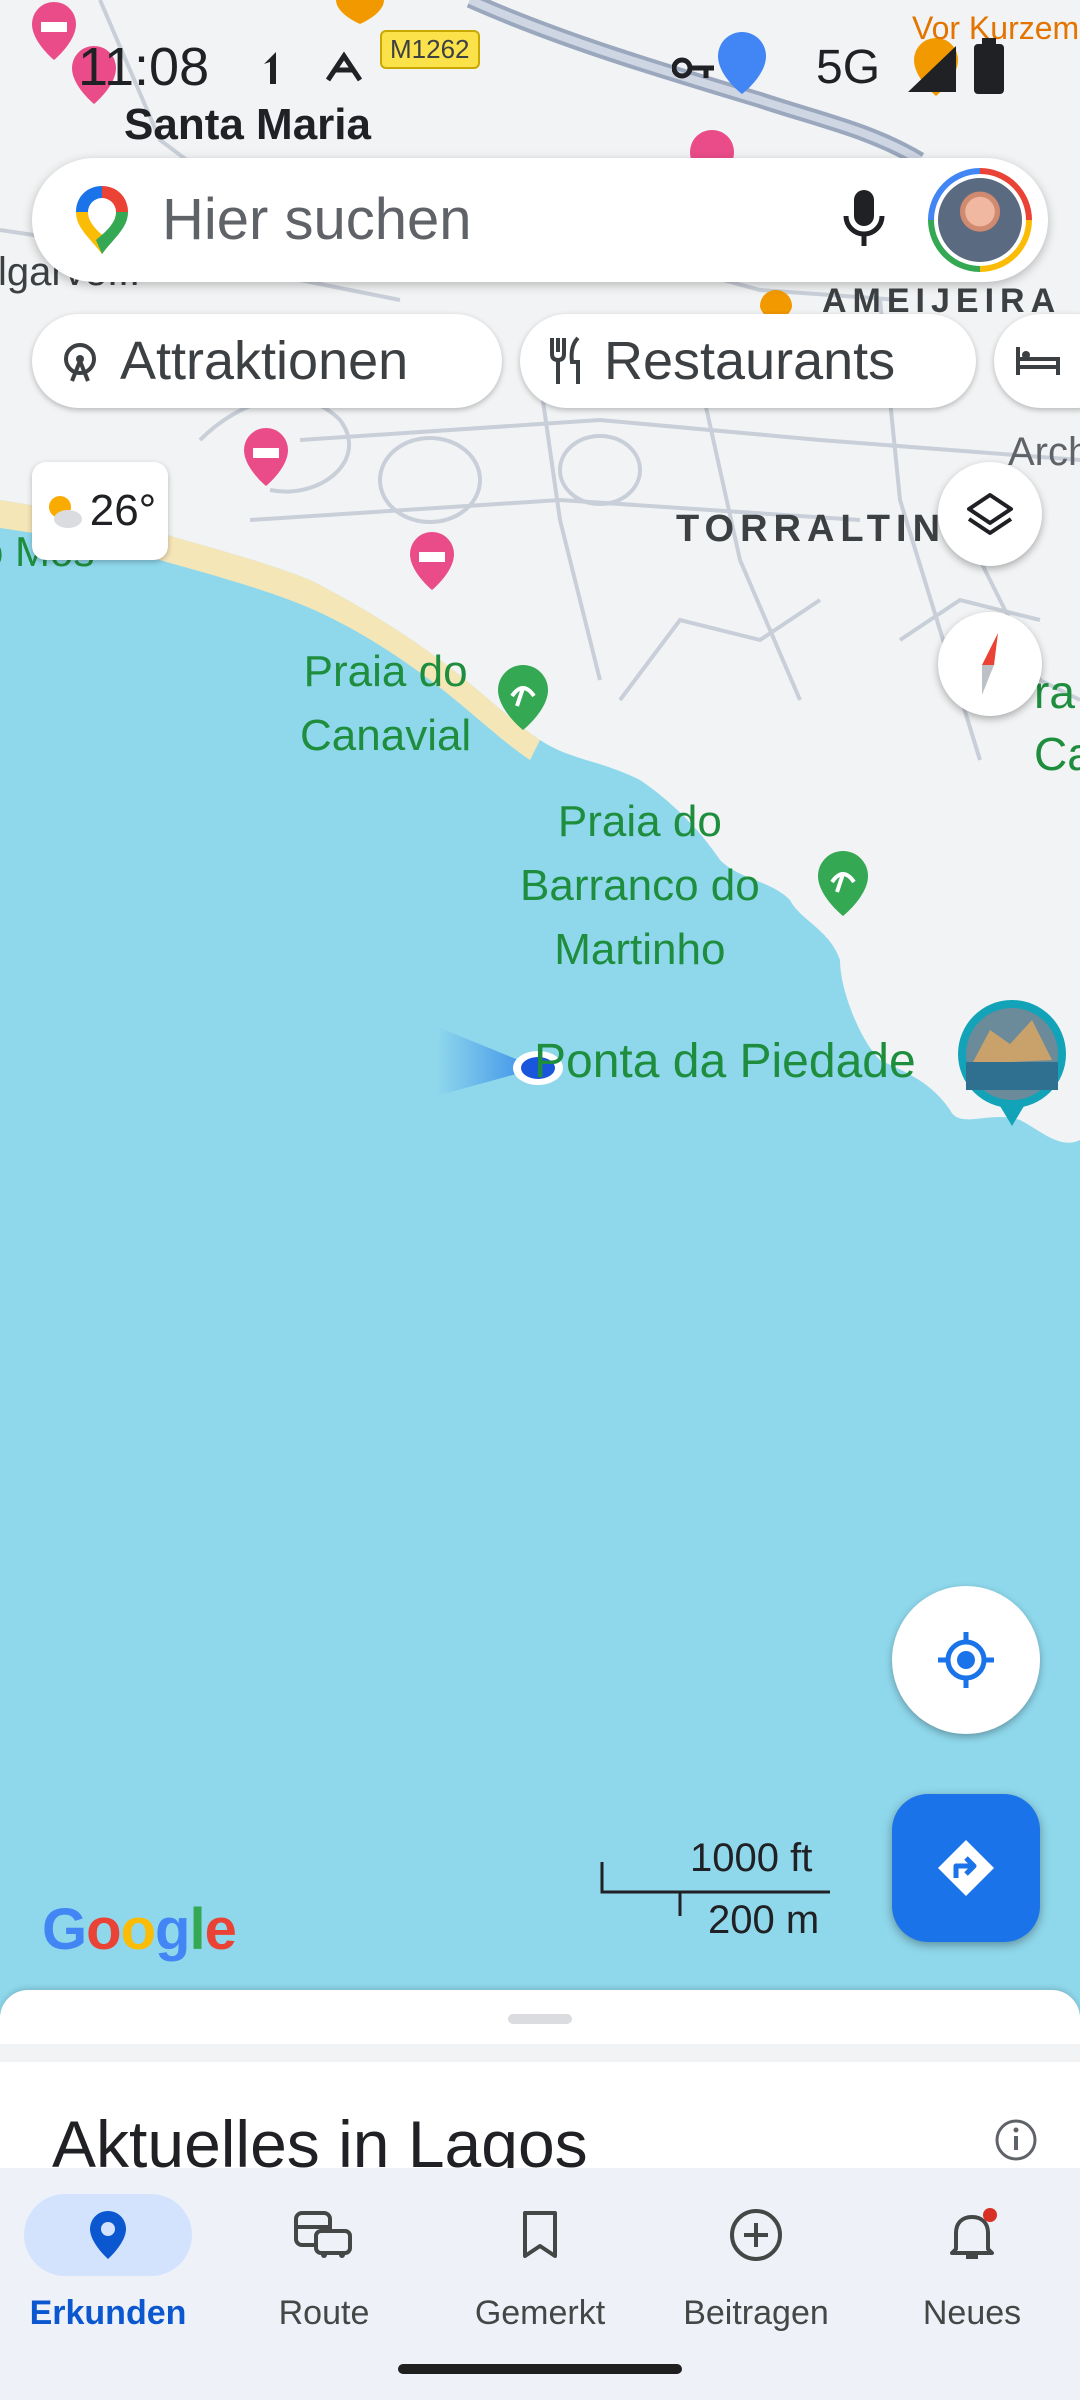 This screenshot has width=1080, height=2400. I want to click on info-icon, so click(1016, 2140).